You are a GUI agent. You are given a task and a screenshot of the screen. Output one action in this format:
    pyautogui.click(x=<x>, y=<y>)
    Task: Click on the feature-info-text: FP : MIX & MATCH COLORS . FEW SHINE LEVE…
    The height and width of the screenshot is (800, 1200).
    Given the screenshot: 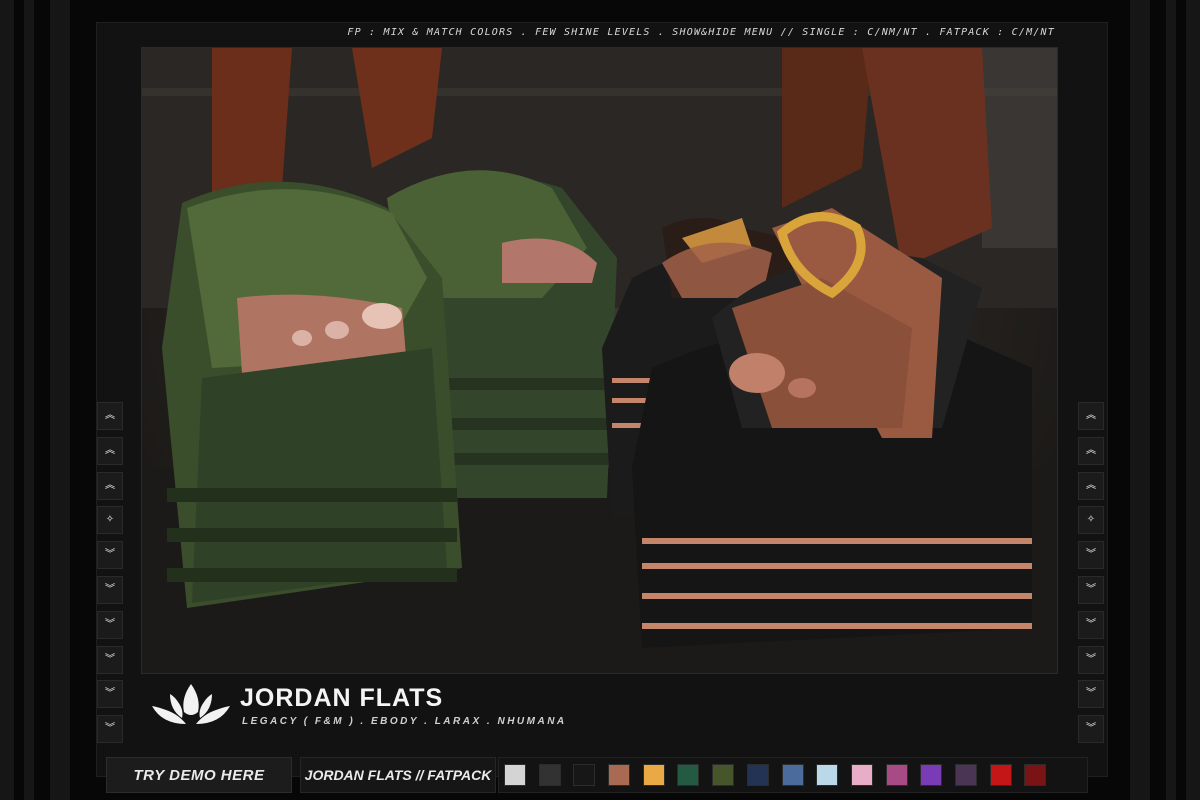 What is the action you would take?
    pyautogui.click(x=701, y=32)
    